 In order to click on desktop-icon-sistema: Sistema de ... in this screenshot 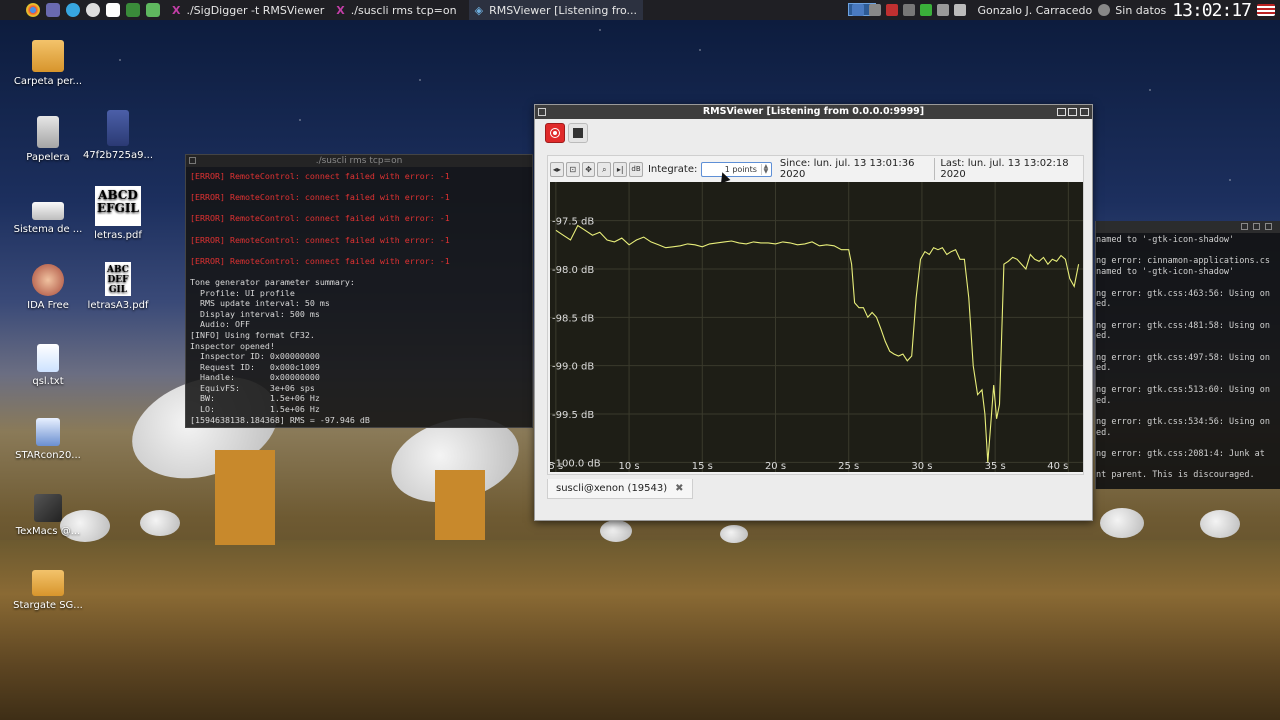, I will do `click(48, 213)`.